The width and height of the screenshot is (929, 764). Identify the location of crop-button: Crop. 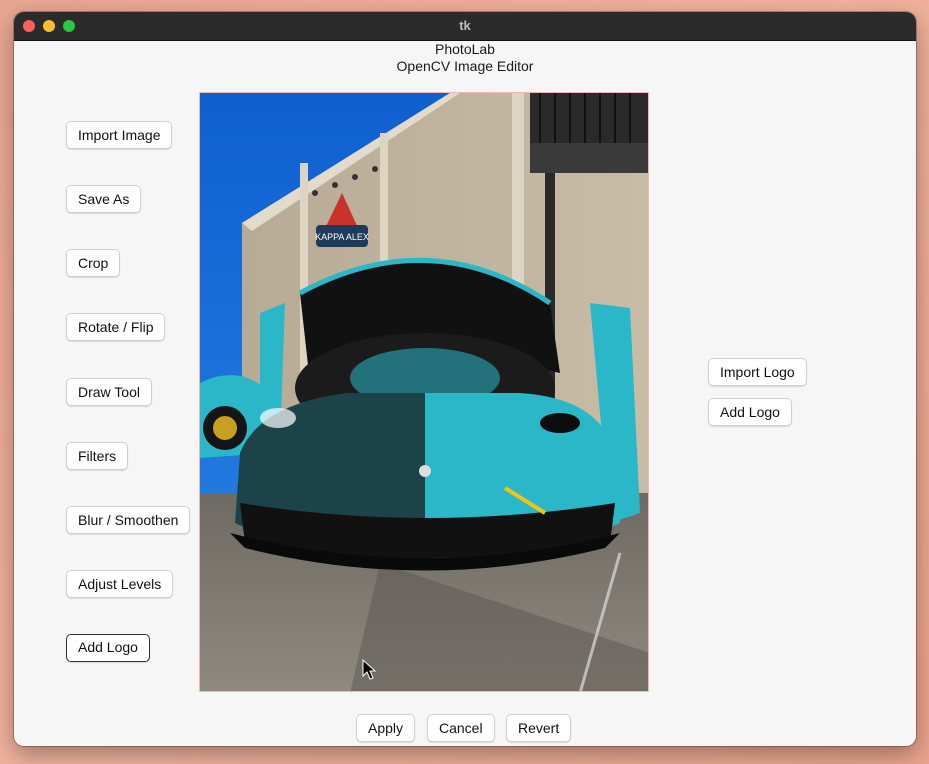
(93, 263).